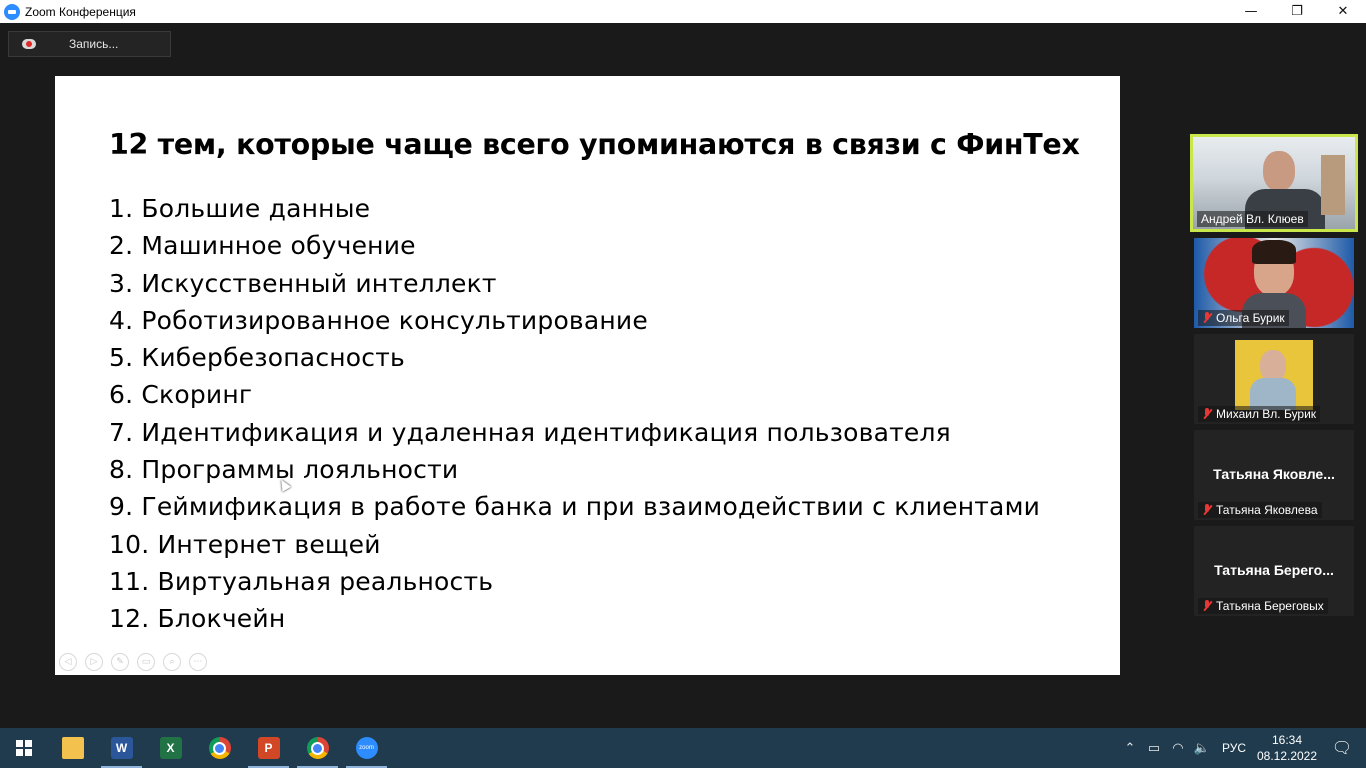  What do you see at coordinates (94, 662) in the screenshot?
I see `next-slide-icon: ▷` at bounding box center [94, 662].